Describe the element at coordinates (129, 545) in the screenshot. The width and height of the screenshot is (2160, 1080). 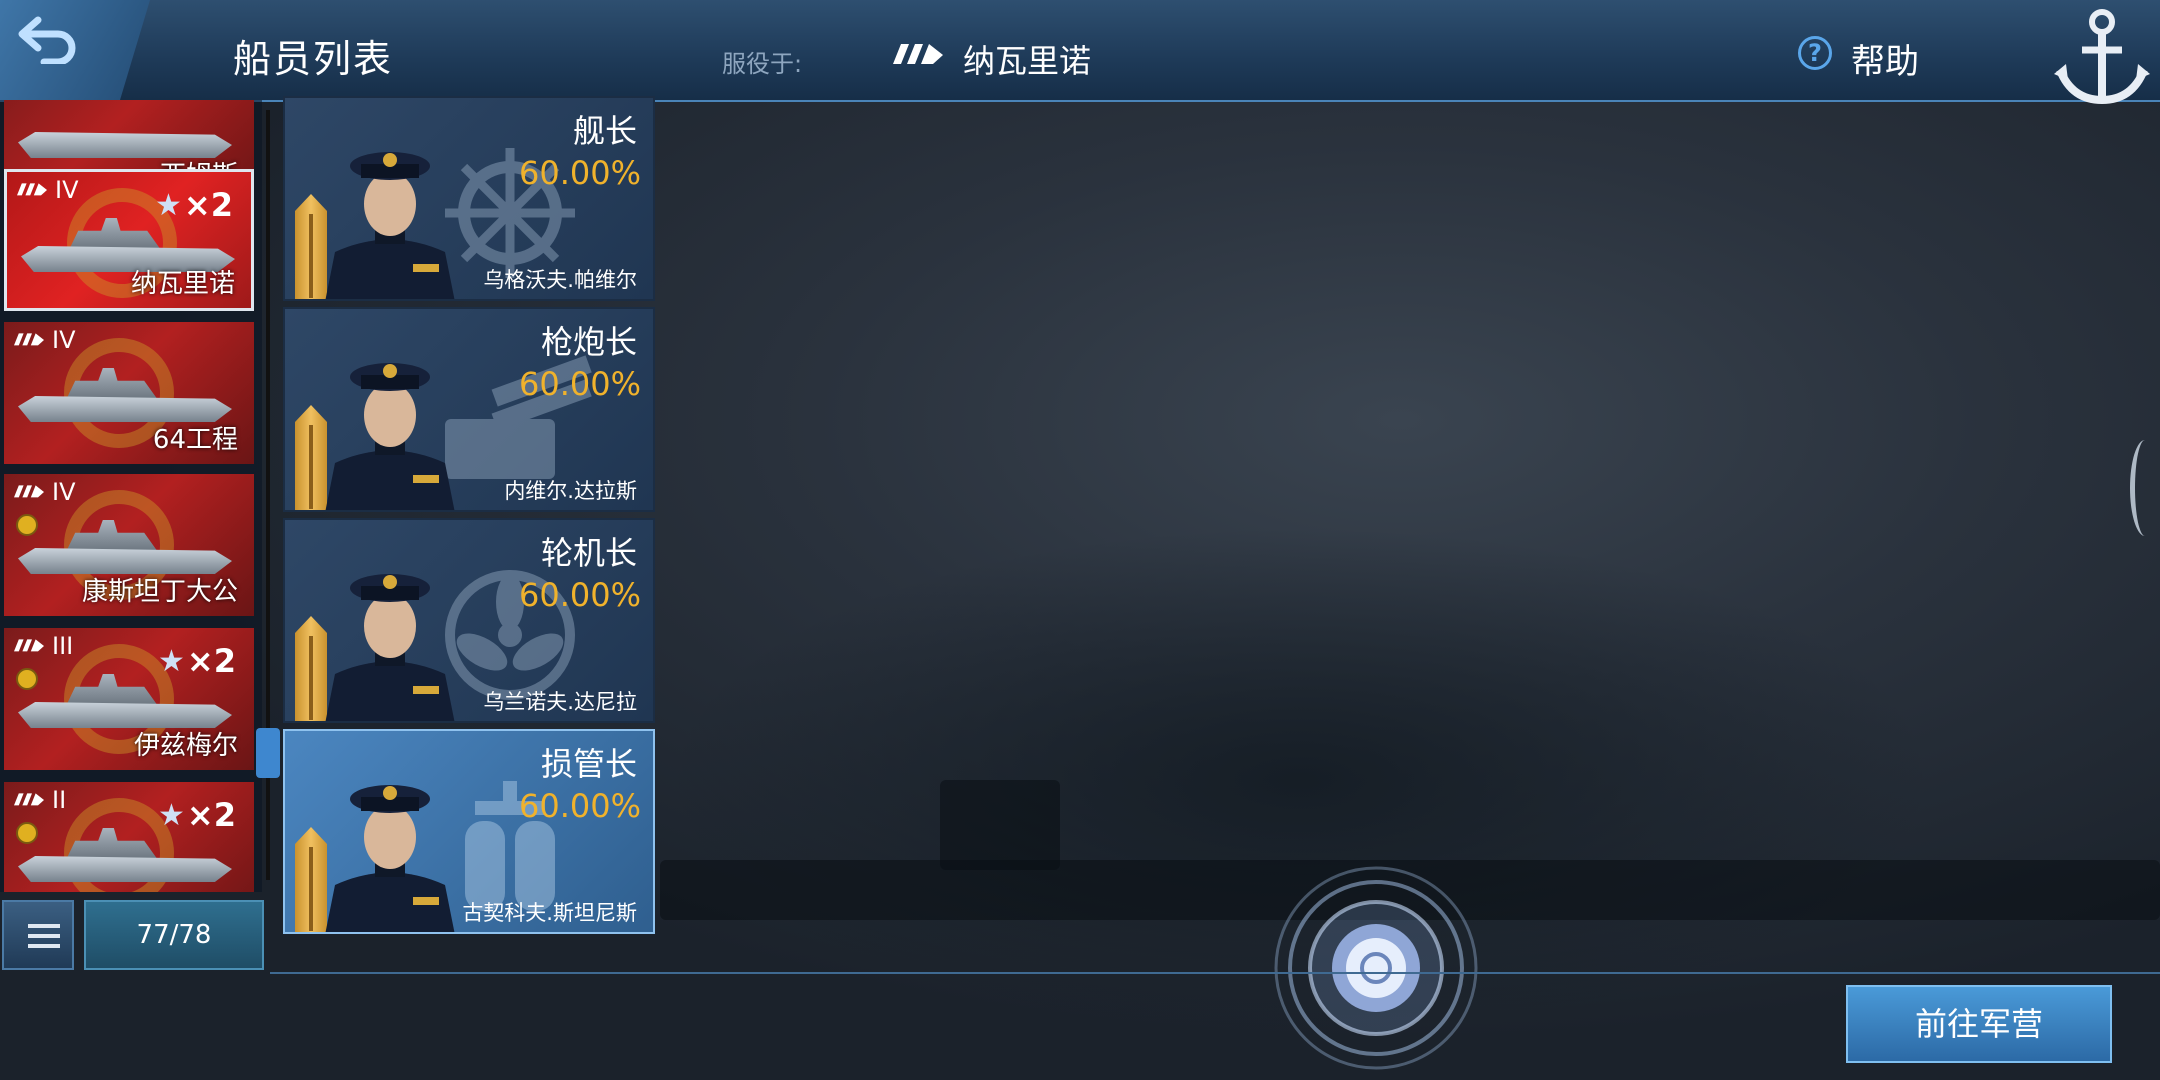
I see `ship-card-grand-duke-konstantin: IV 康斯坦丁大公` at that location.